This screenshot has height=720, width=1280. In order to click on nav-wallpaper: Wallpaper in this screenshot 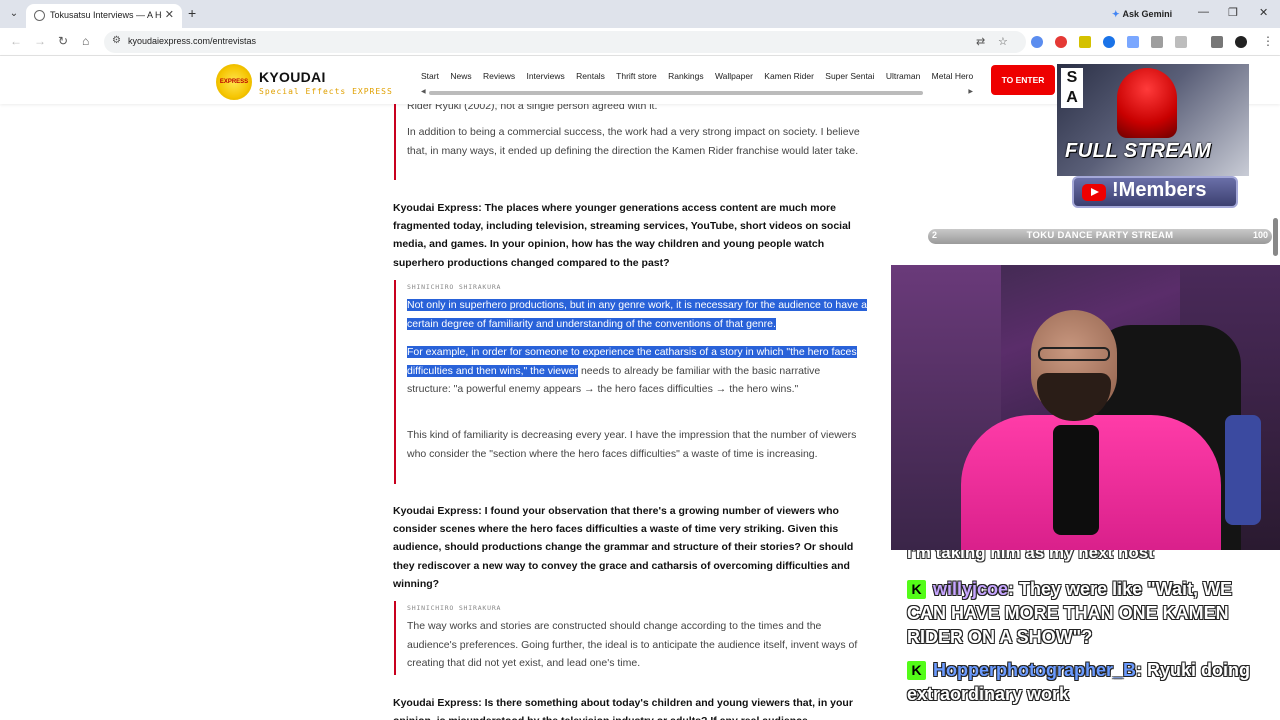, I will do `click(734, 76)`.